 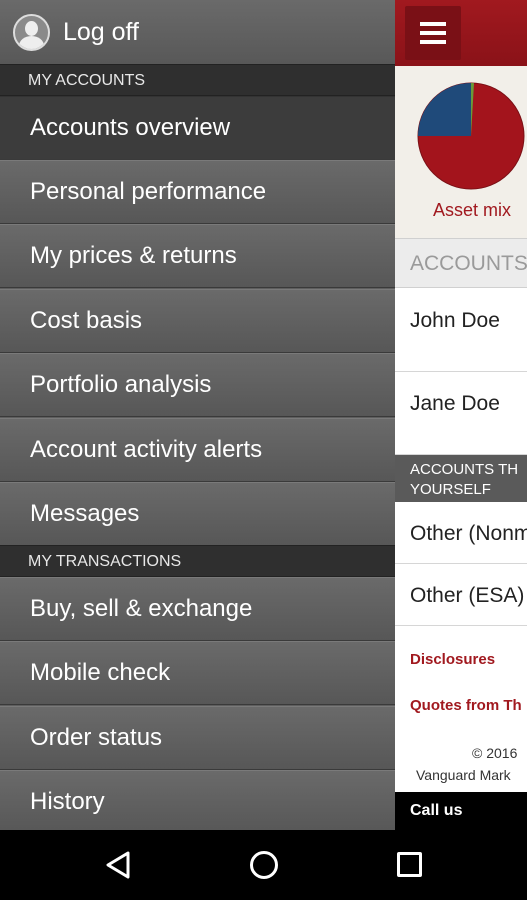 What do you see at coordinates (463, 775) in the screenshot?
I see `vanguard-marketing-text: Vanguard Mark` at bounding box center [463, 775].